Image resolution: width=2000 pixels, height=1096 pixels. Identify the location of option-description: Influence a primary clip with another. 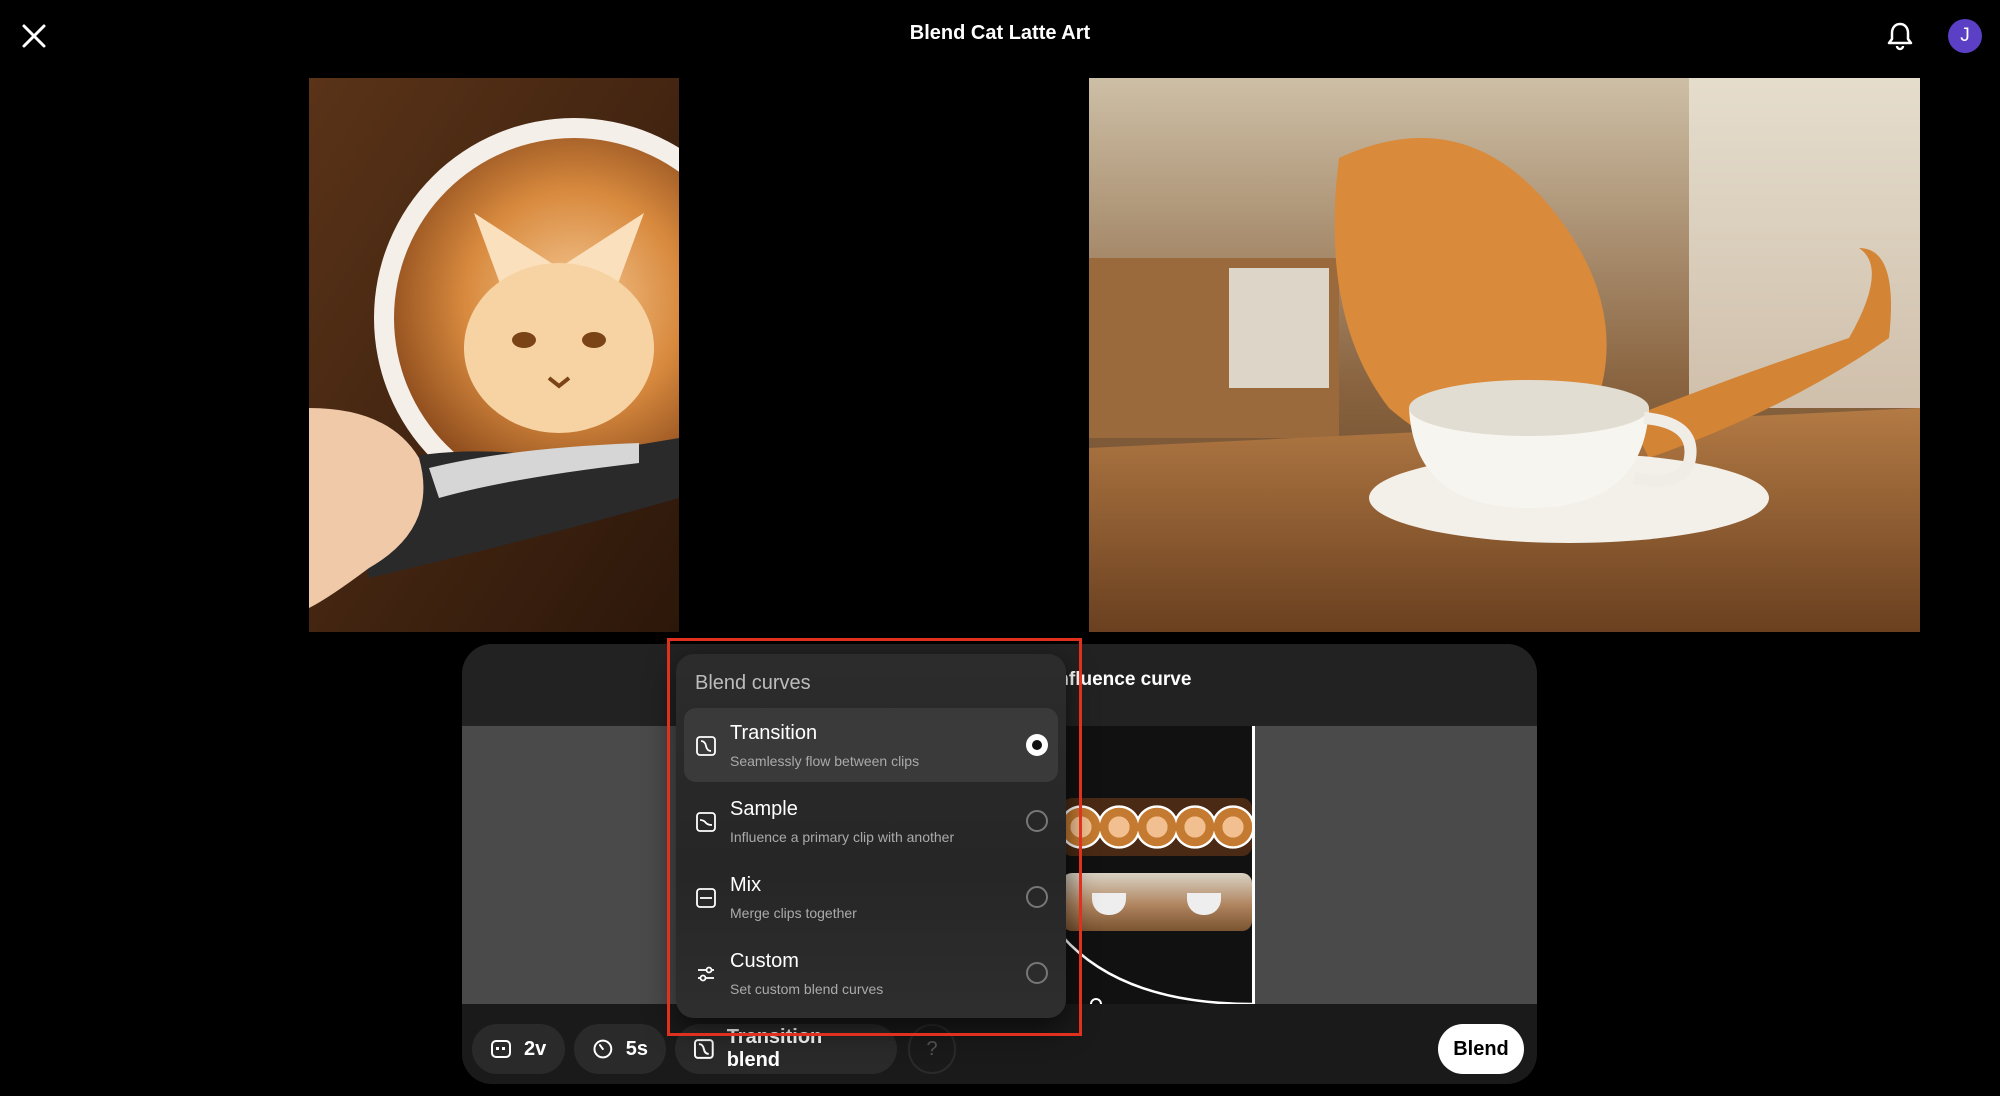
(842, 837).